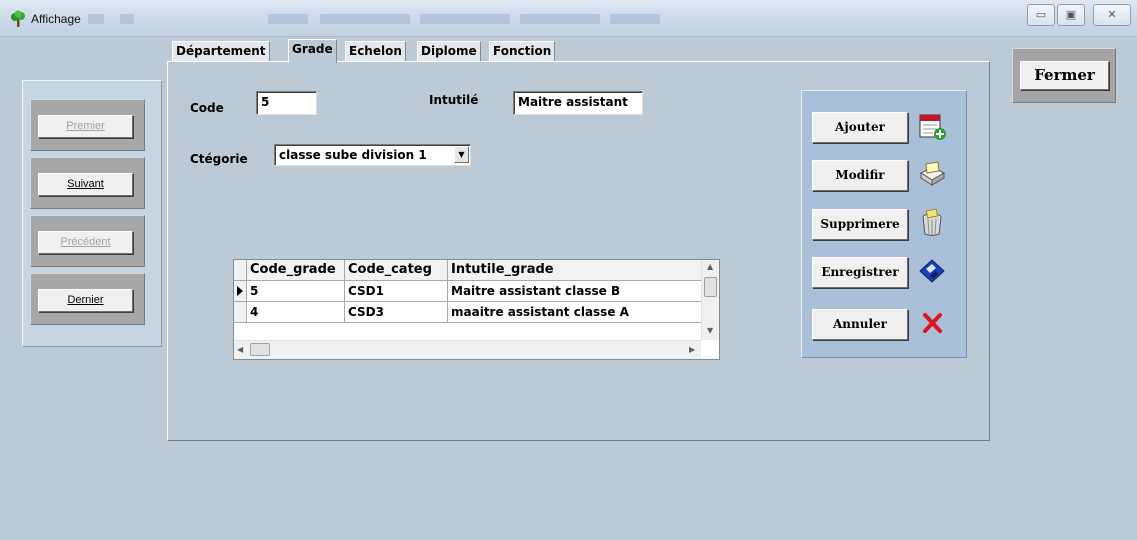 The height and width of the screenshot is (540, 1137). I want to click on grid-header-indicator, so click(240, 270).